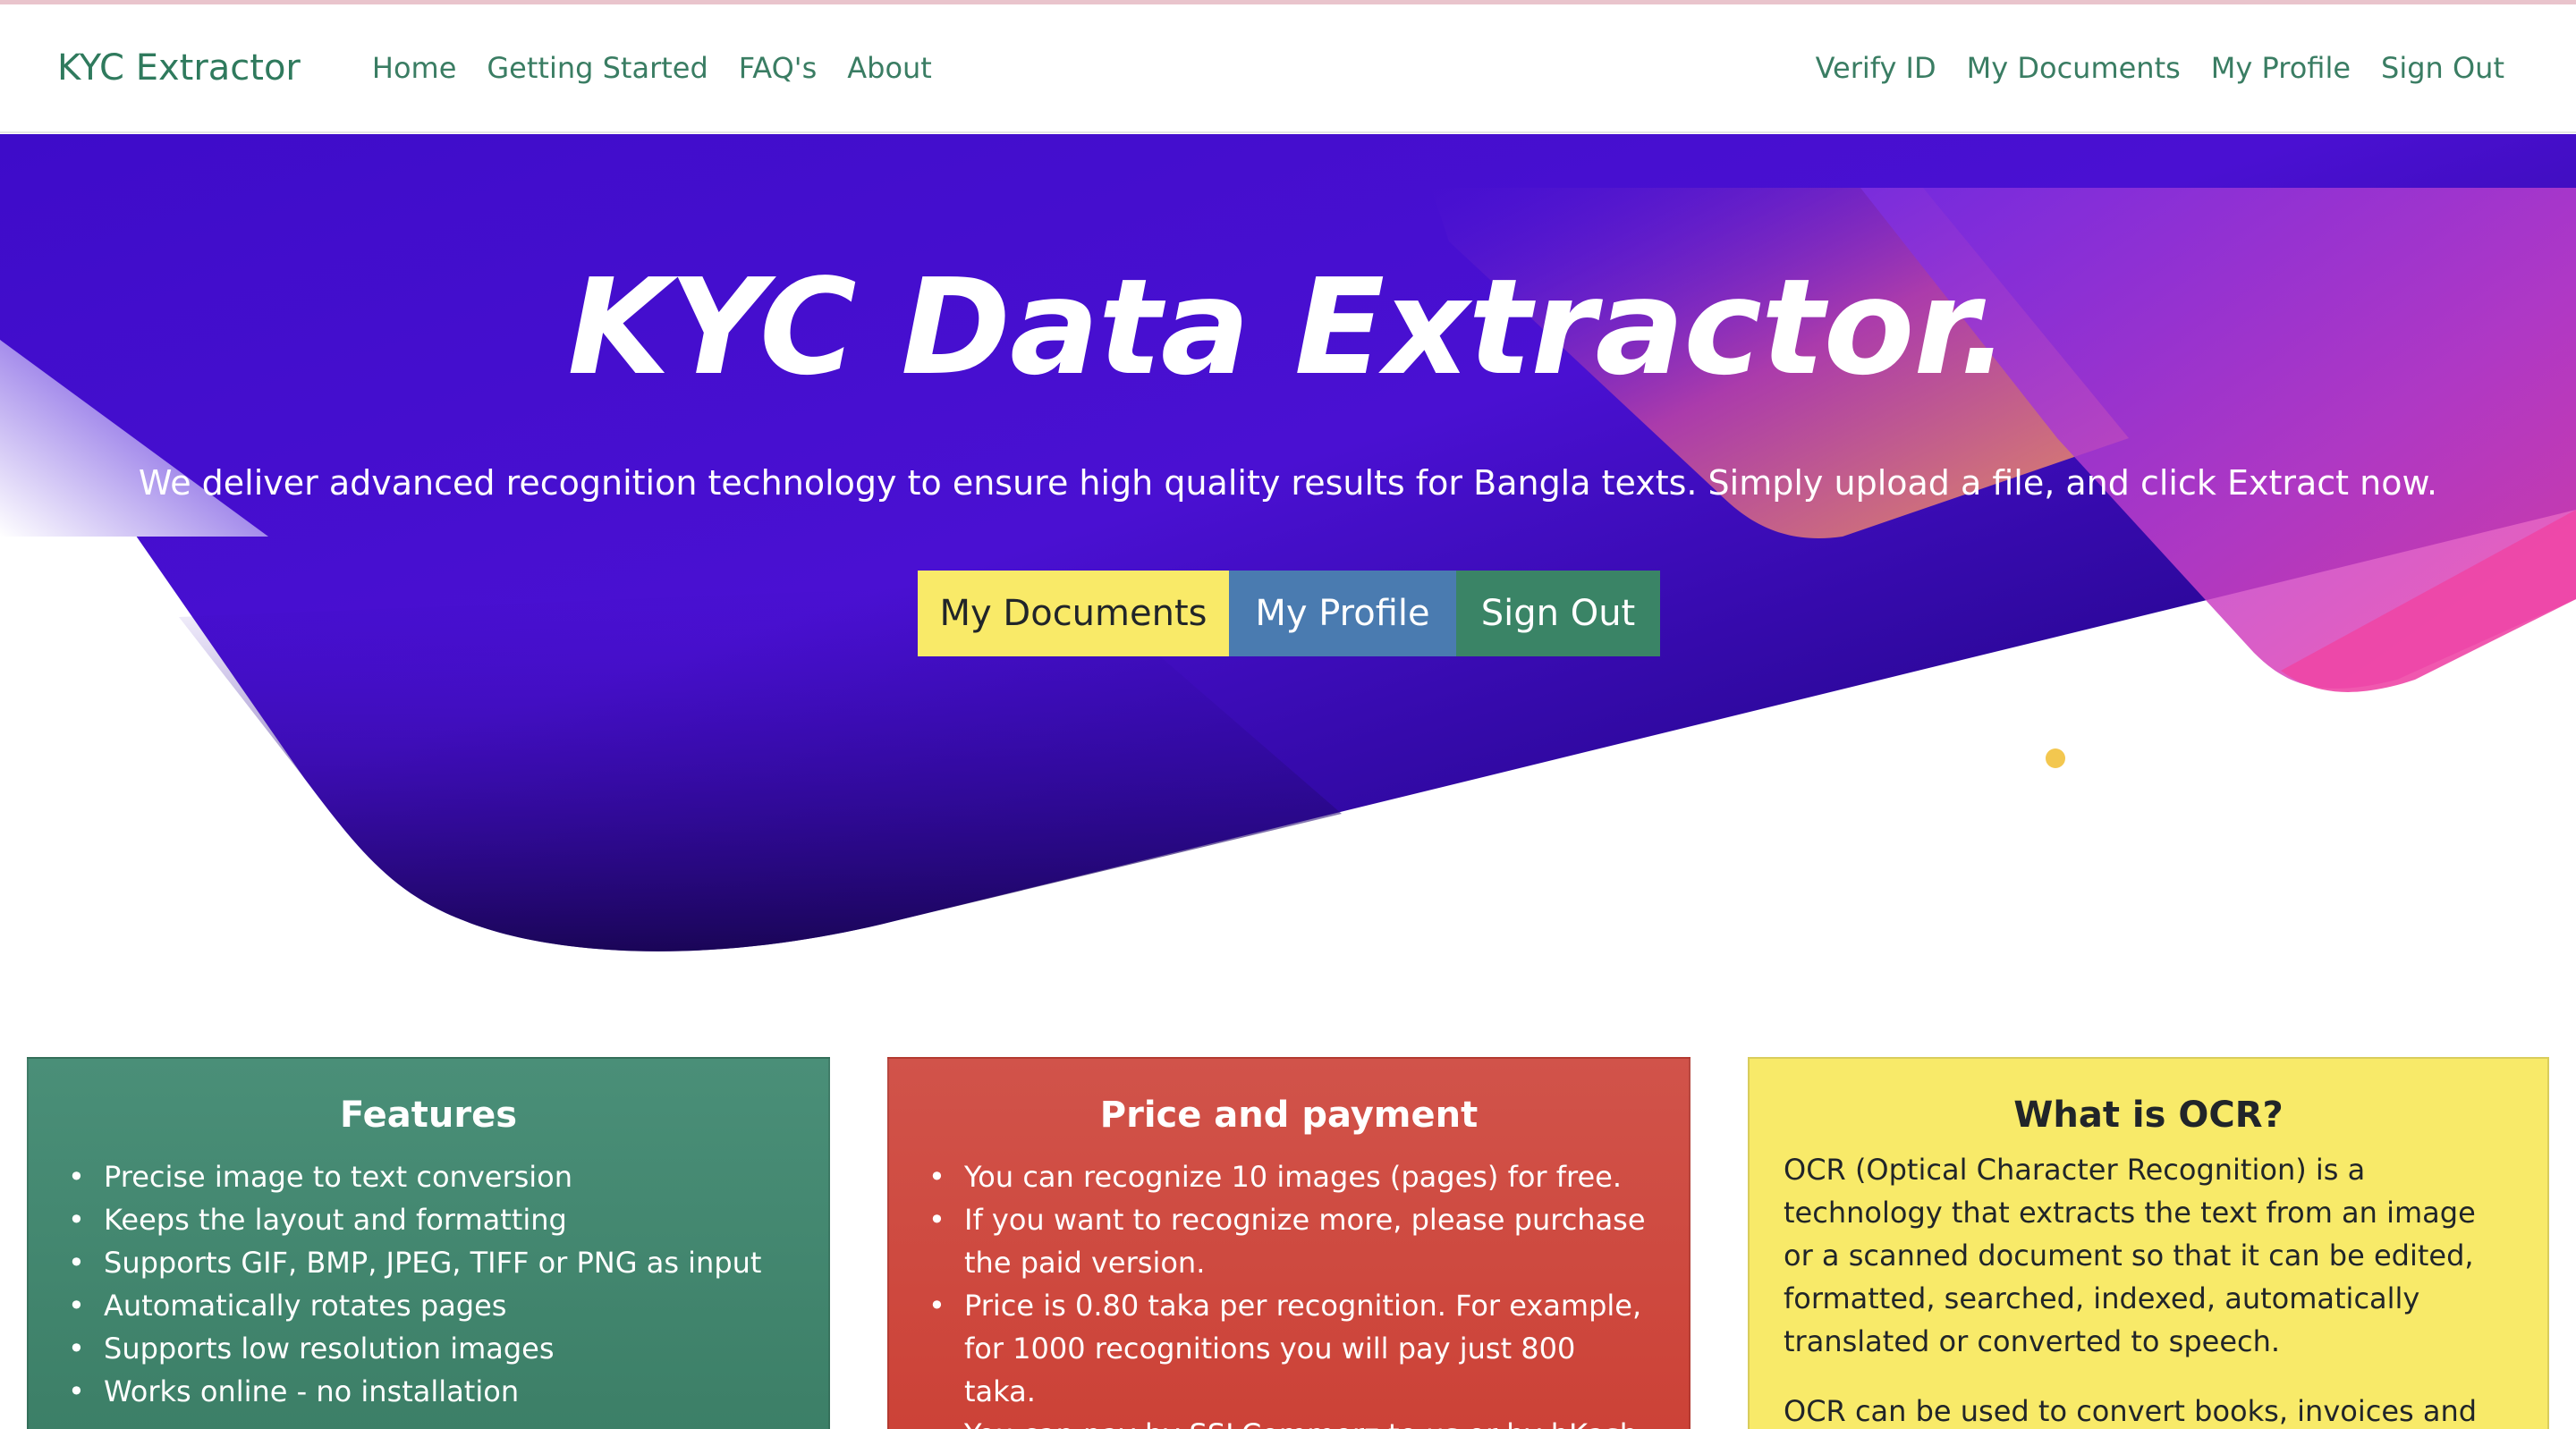 This screenshot has height=1429, width=2576. What do you see at coordinates (428, 1115) in the screenshot?
I see `features-title: Features` at bounding box center [428, 1115].